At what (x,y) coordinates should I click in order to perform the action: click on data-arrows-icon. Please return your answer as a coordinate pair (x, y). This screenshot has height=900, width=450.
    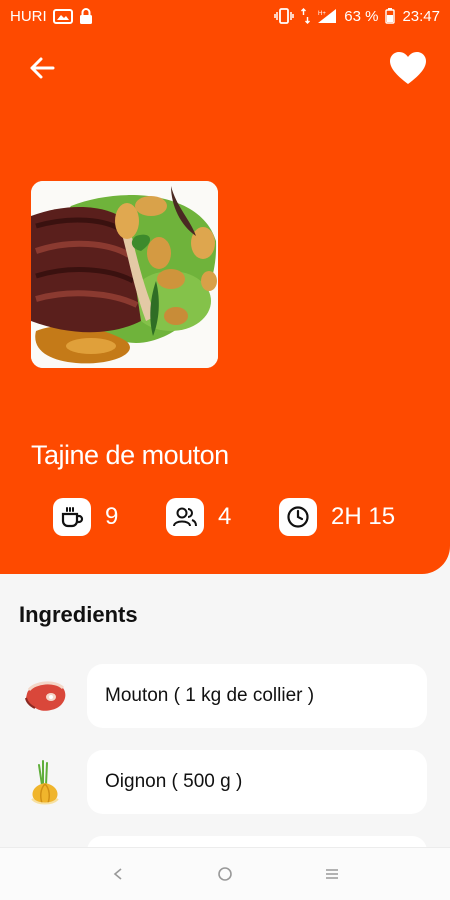
    Looking at the image, I should click on (306, 16).